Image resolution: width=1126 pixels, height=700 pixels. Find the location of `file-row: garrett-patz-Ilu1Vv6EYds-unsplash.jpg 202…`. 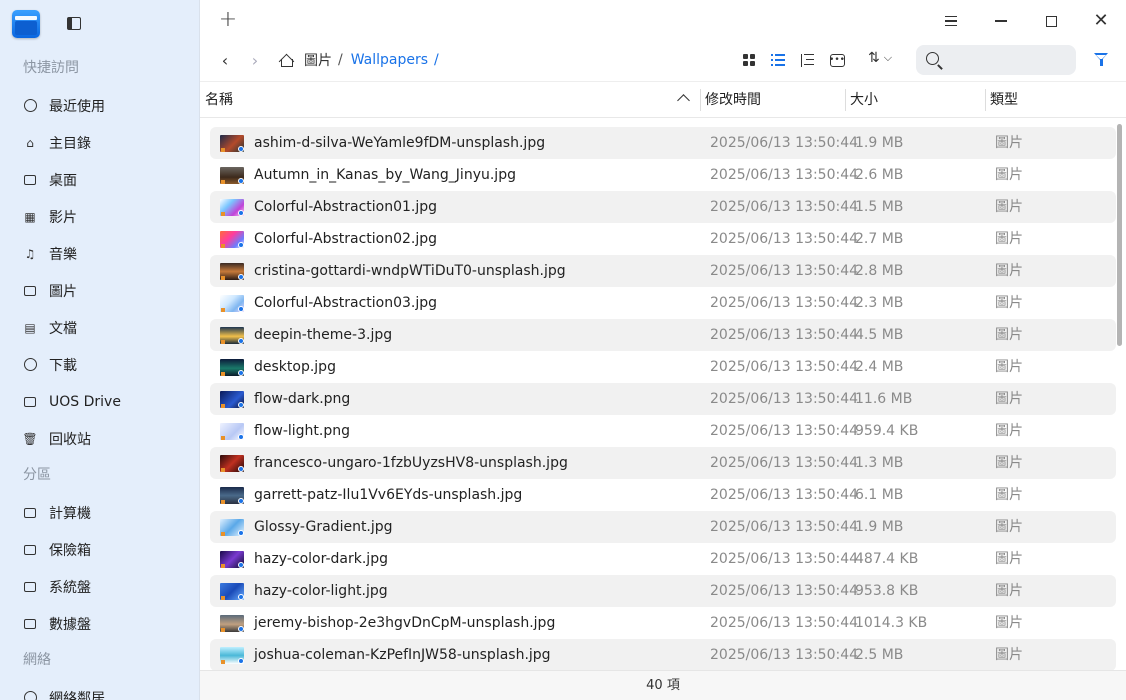

file-row: garrett-patz-Ilu1Vv6EYds-unsplash.jpg 202… is located at coordinates (663, 495).